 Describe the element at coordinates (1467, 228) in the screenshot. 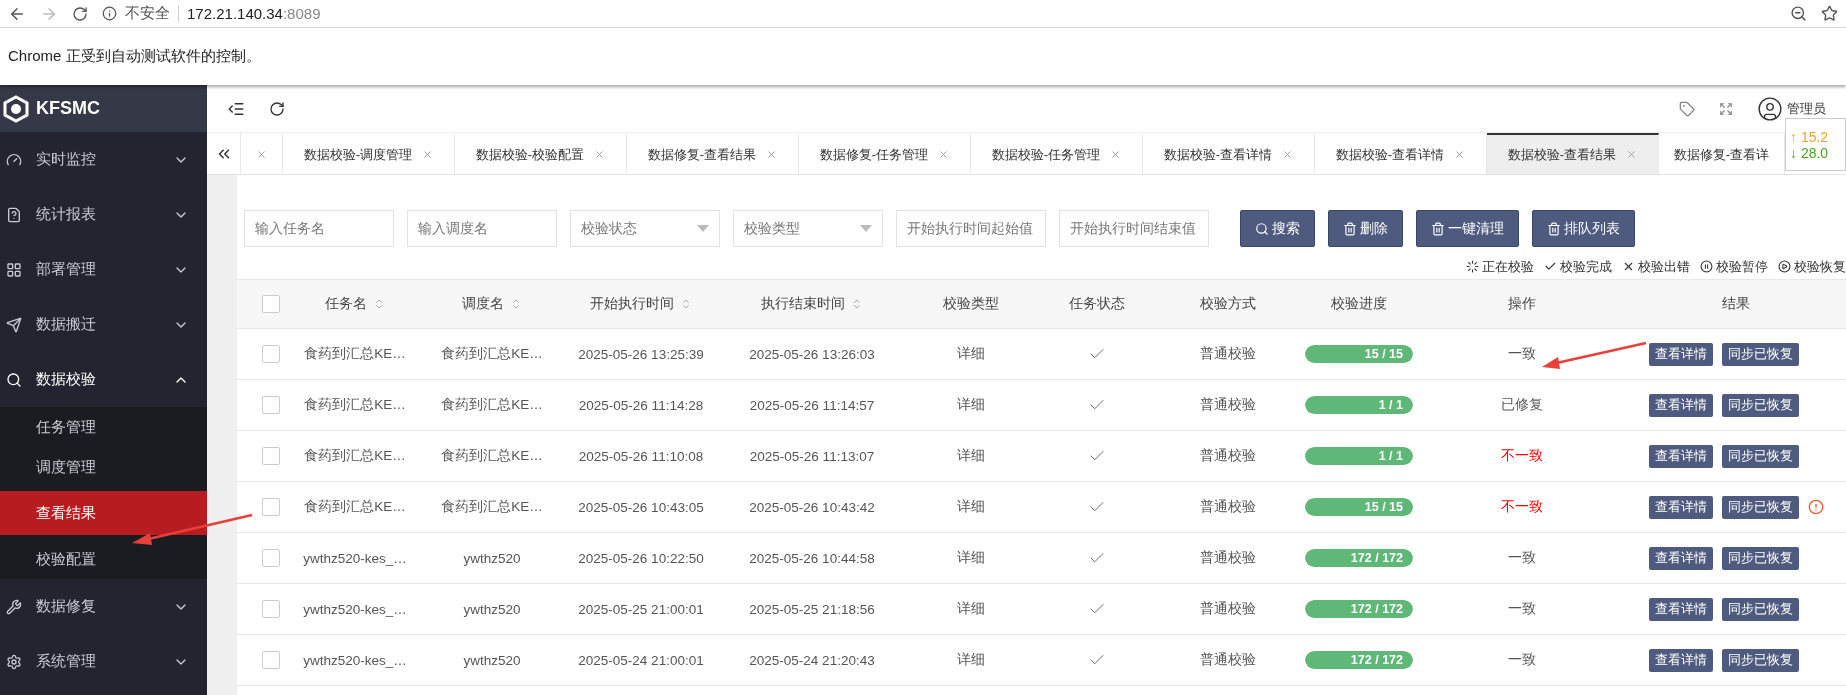

I see `action-button: 一键清理` at that location.